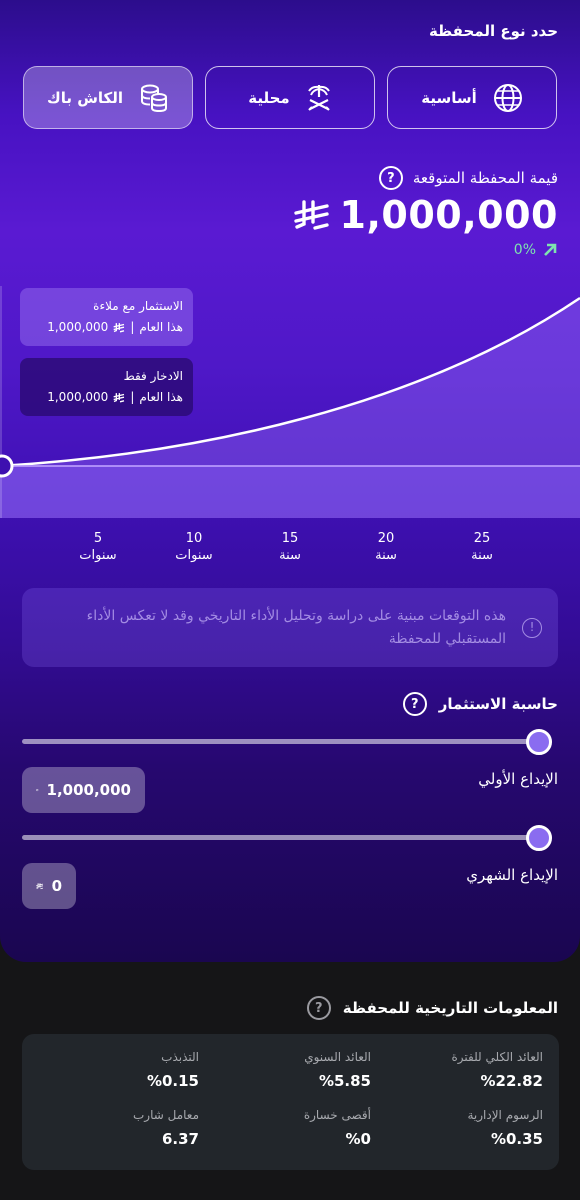 The image size is (580, 1200). What do you see at coordinates (88, 790) in the screenshot?
I see `initial-deposit-amount: 1,000,000` at bounding box center [88, 790].